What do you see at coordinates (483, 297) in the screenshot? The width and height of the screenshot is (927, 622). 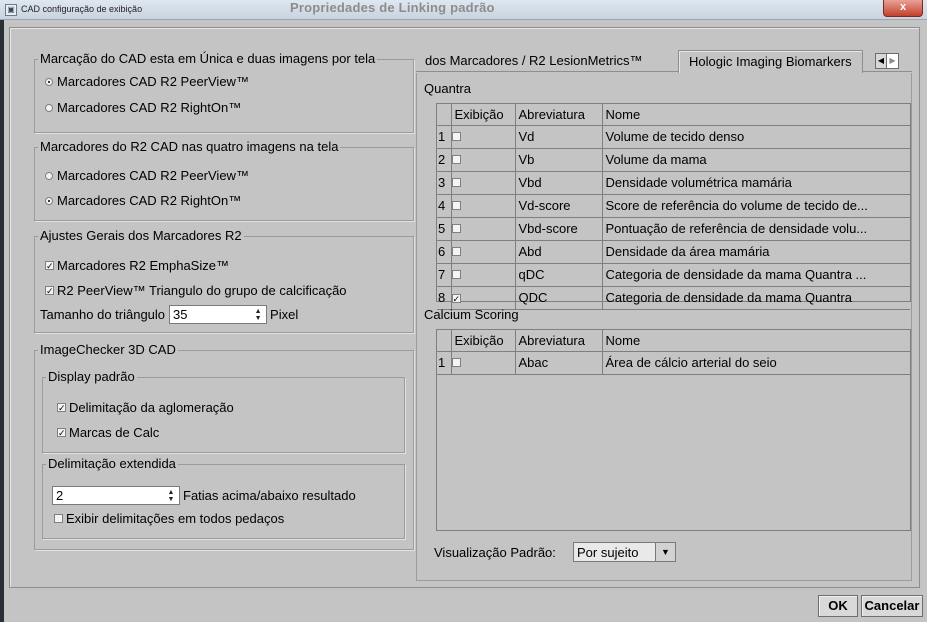 I see `display-checkbox-cell: ✓` at bounding box center [483, 297].